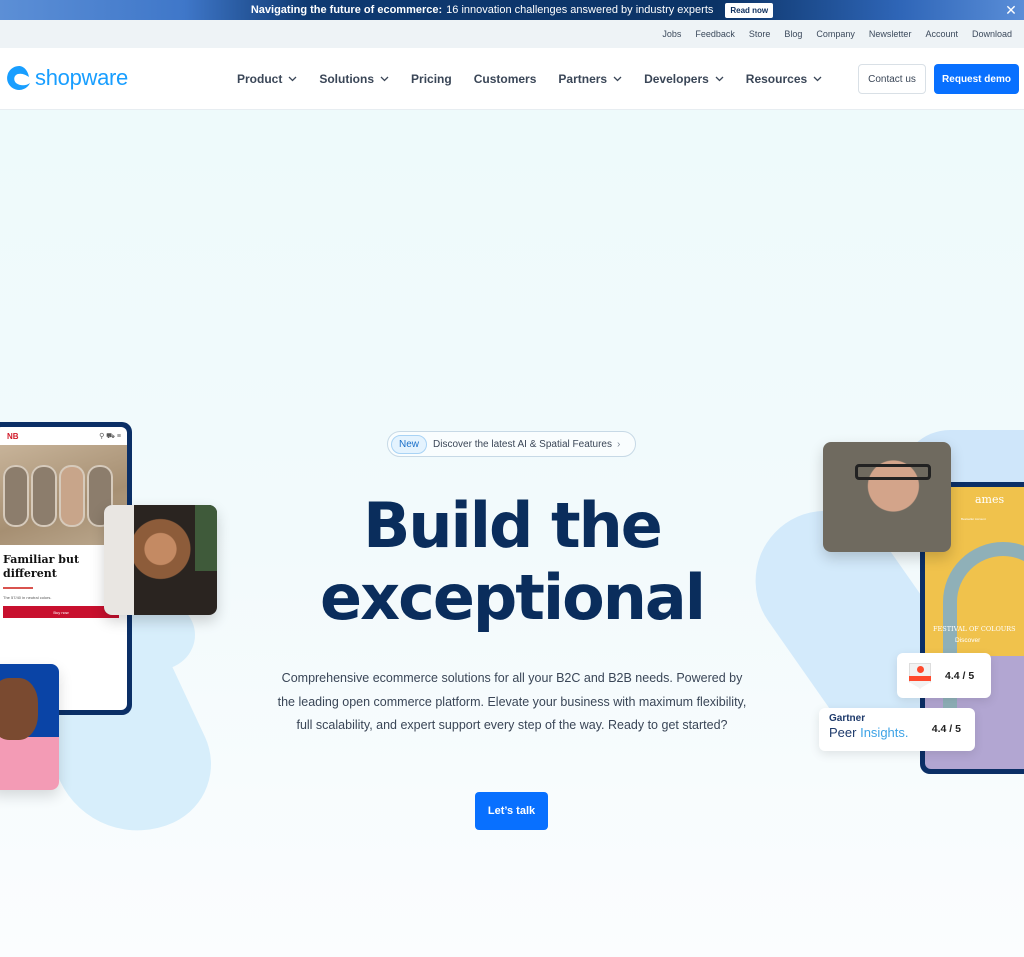  I want to click on tablet-header: NB ⚲ ⛟ ≡, so click(63, 436).